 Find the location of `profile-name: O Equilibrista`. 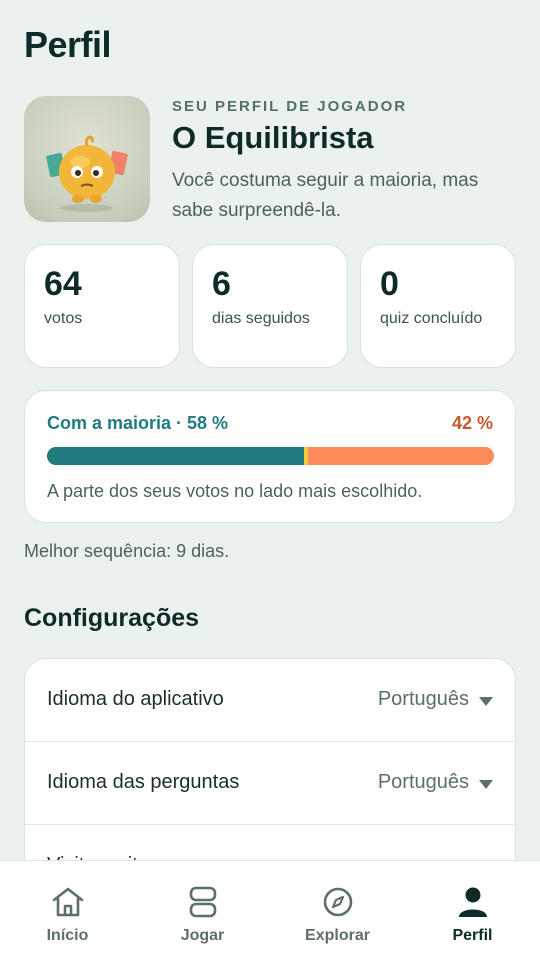

profile-name: O Equilibrista is located at coordinates (273, 137).